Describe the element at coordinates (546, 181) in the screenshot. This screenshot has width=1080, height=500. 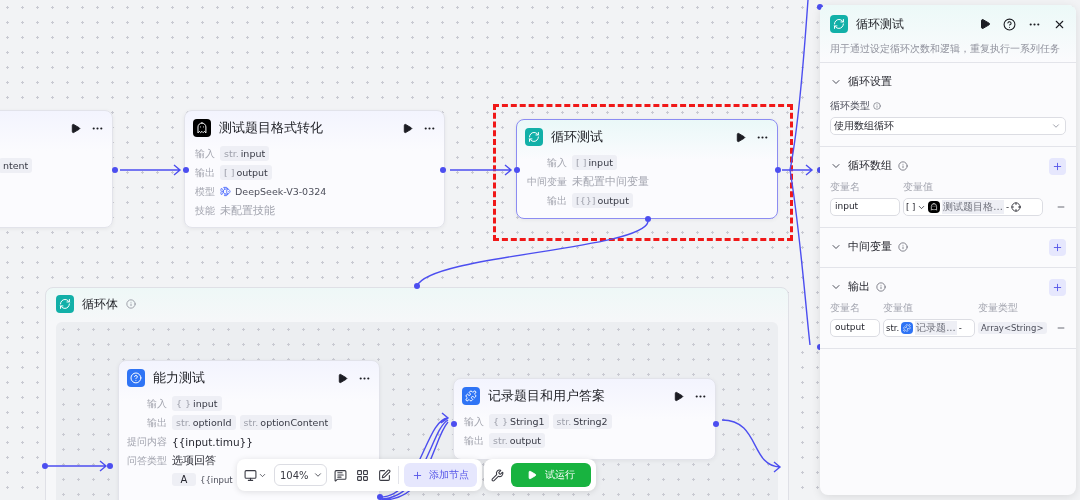
I see `field-label: 中间变量` at that location.